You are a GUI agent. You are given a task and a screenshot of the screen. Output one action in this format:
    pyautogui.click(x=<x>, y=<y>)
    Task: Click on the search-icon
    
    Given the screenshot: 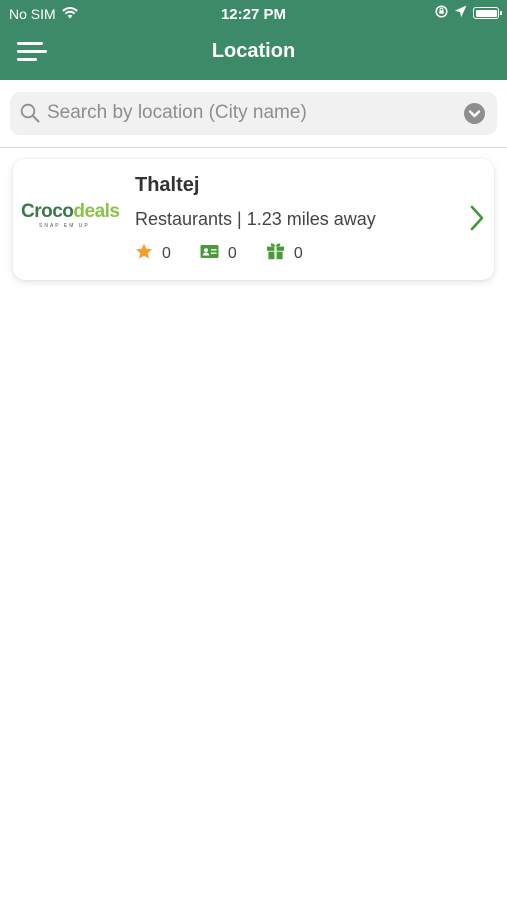 What is the action you would take?
    pyautogui.click(x=30, y=115)
    